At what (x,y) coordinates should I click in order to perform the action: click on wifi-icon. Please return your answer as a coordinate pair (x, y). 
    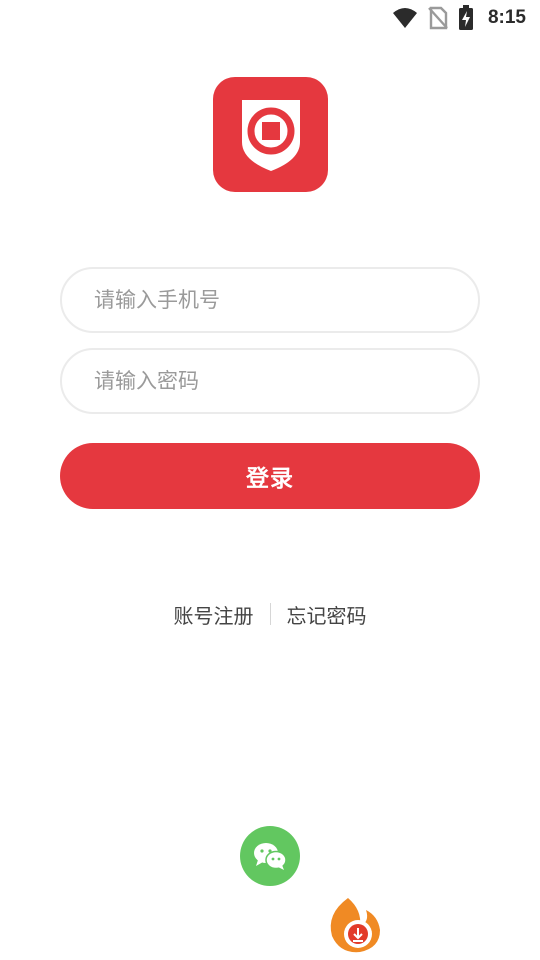
    Looking at the image, I should click on (405, 18).